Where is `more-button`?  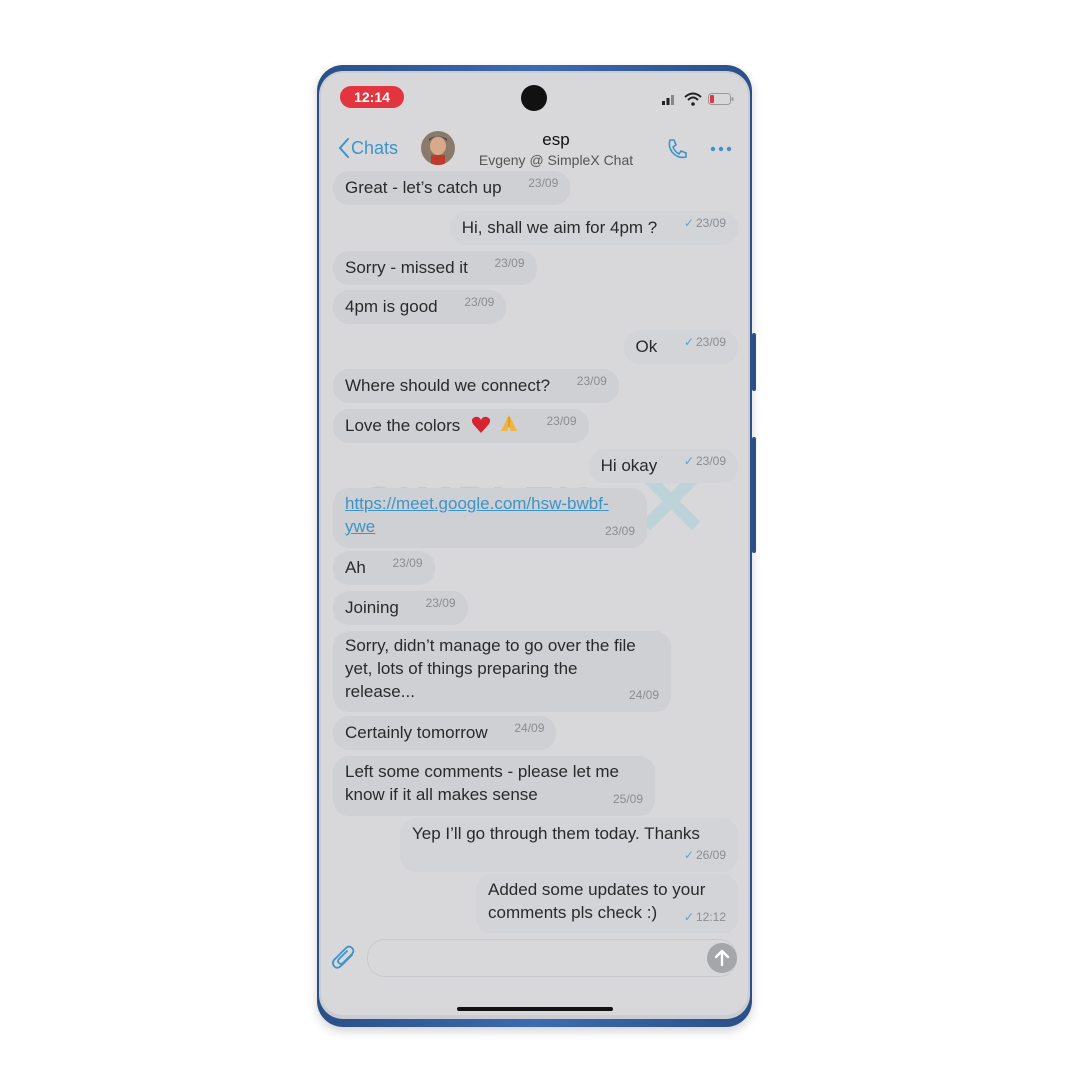
more-button is located at coordinates (721, 151).